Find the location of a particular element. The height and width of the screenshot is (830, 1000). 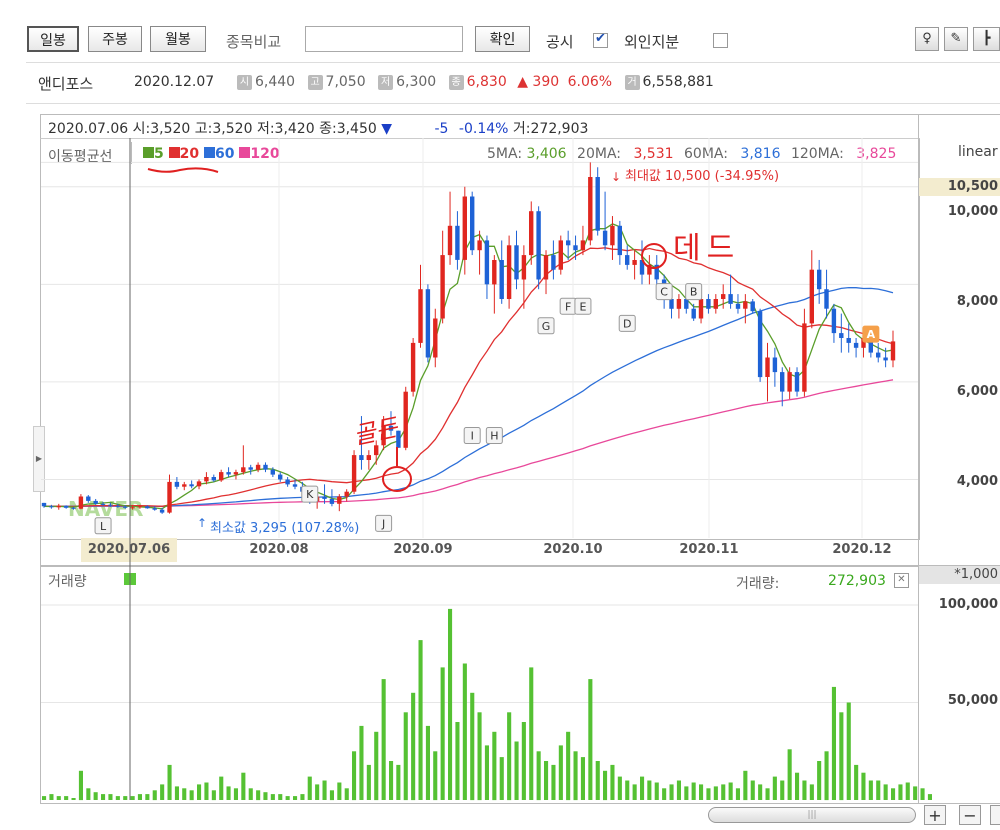

marker-label: L is located at coordinates (103, 526).